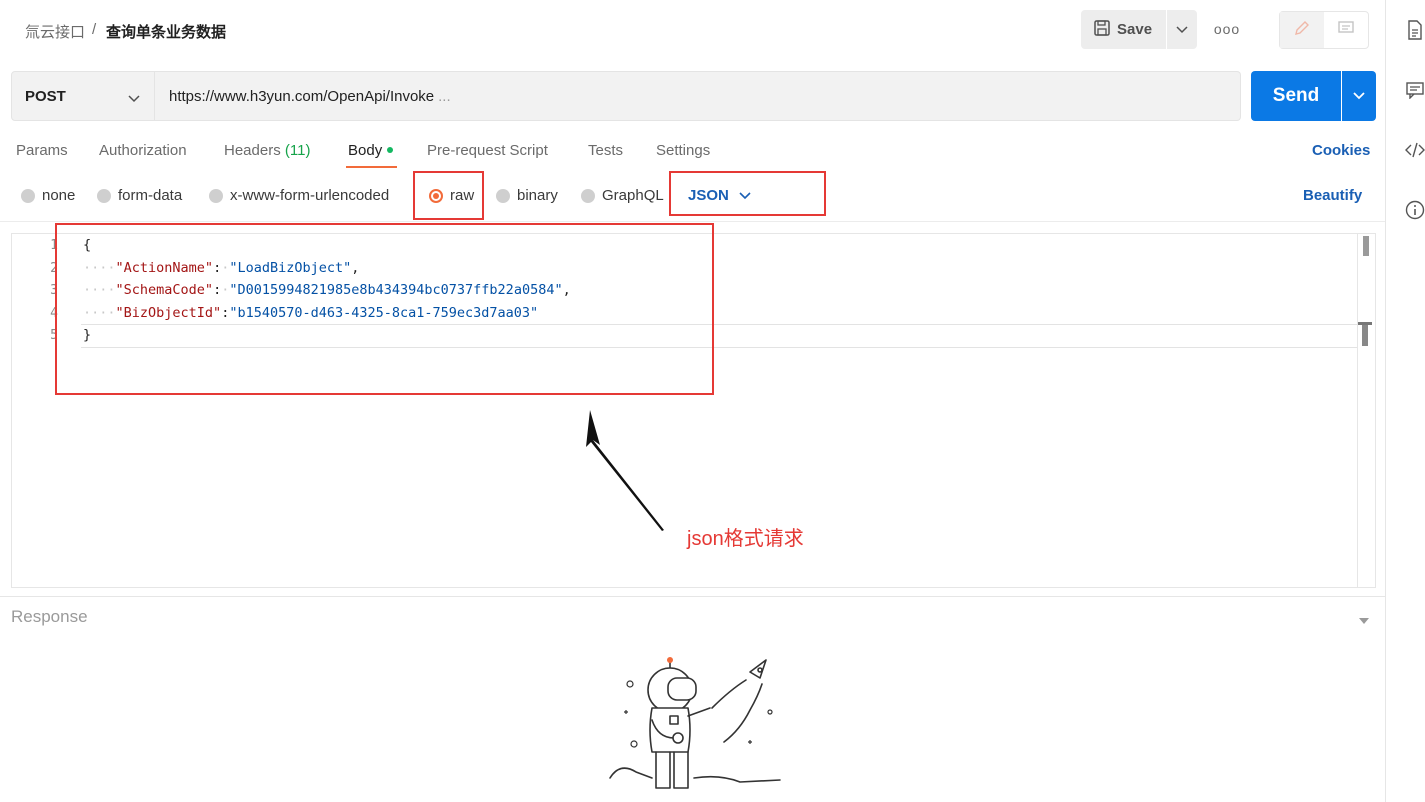  Describe the element at coordinates (745, 539) in the screenshot. I see `annotation-text: json格式请求` at that location.